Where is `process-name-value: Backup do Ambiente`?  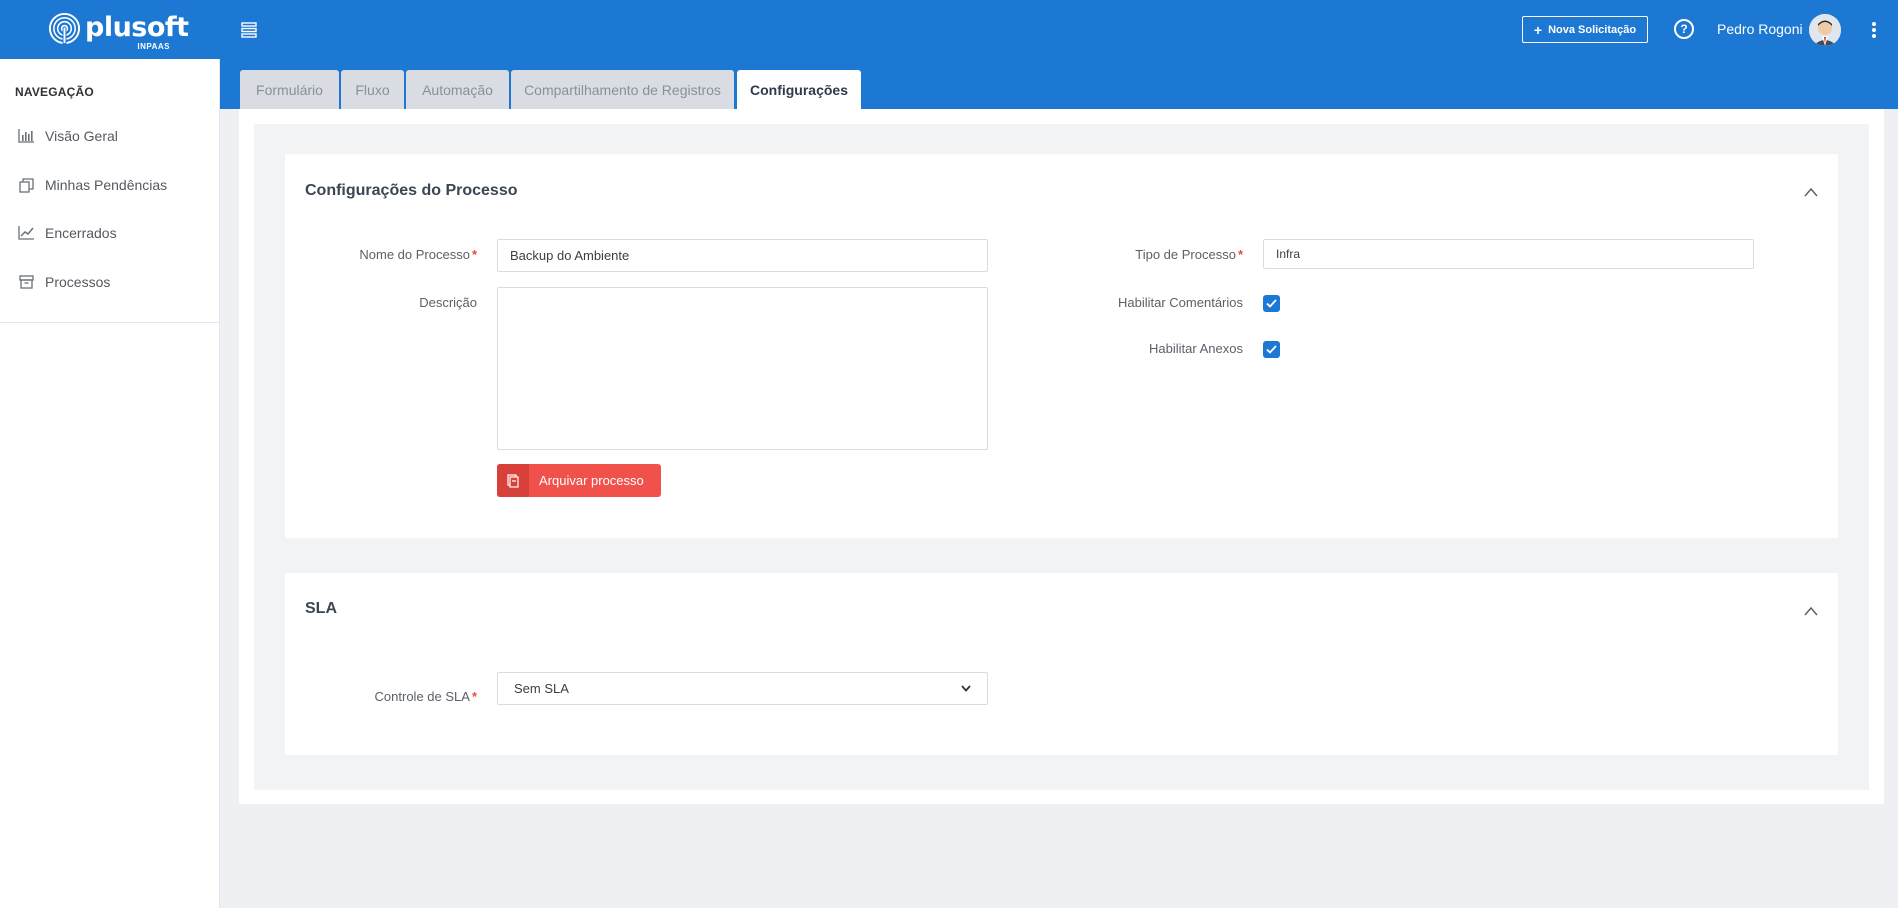 process-name-value: Backup do Ambiente is located at coordinates (570, 255).